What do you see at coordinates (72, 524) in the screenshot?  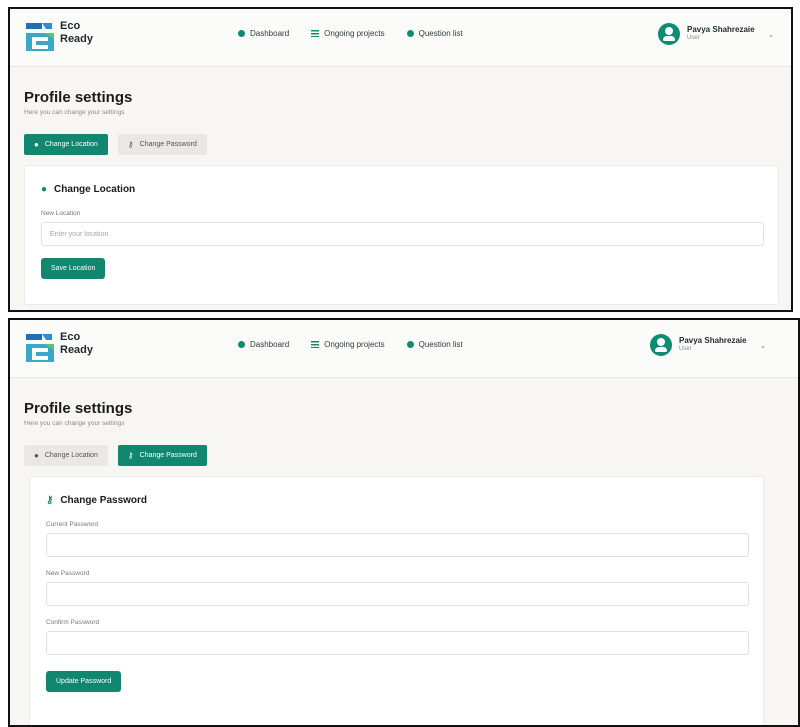 I see `current-password-label: Current Password` at bounding box center [72, 524].